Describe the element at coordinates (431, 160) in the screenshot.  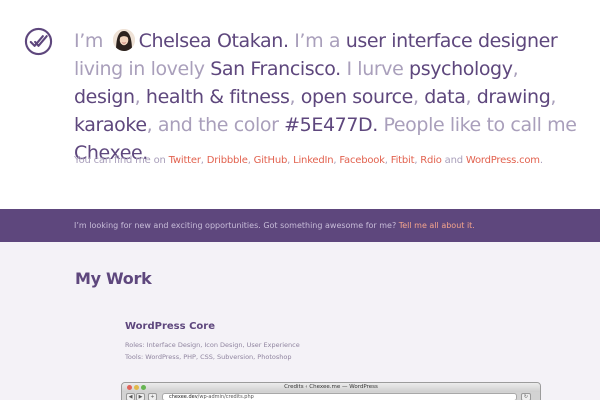
I see `social-link-rdio: Rdio` at that location.